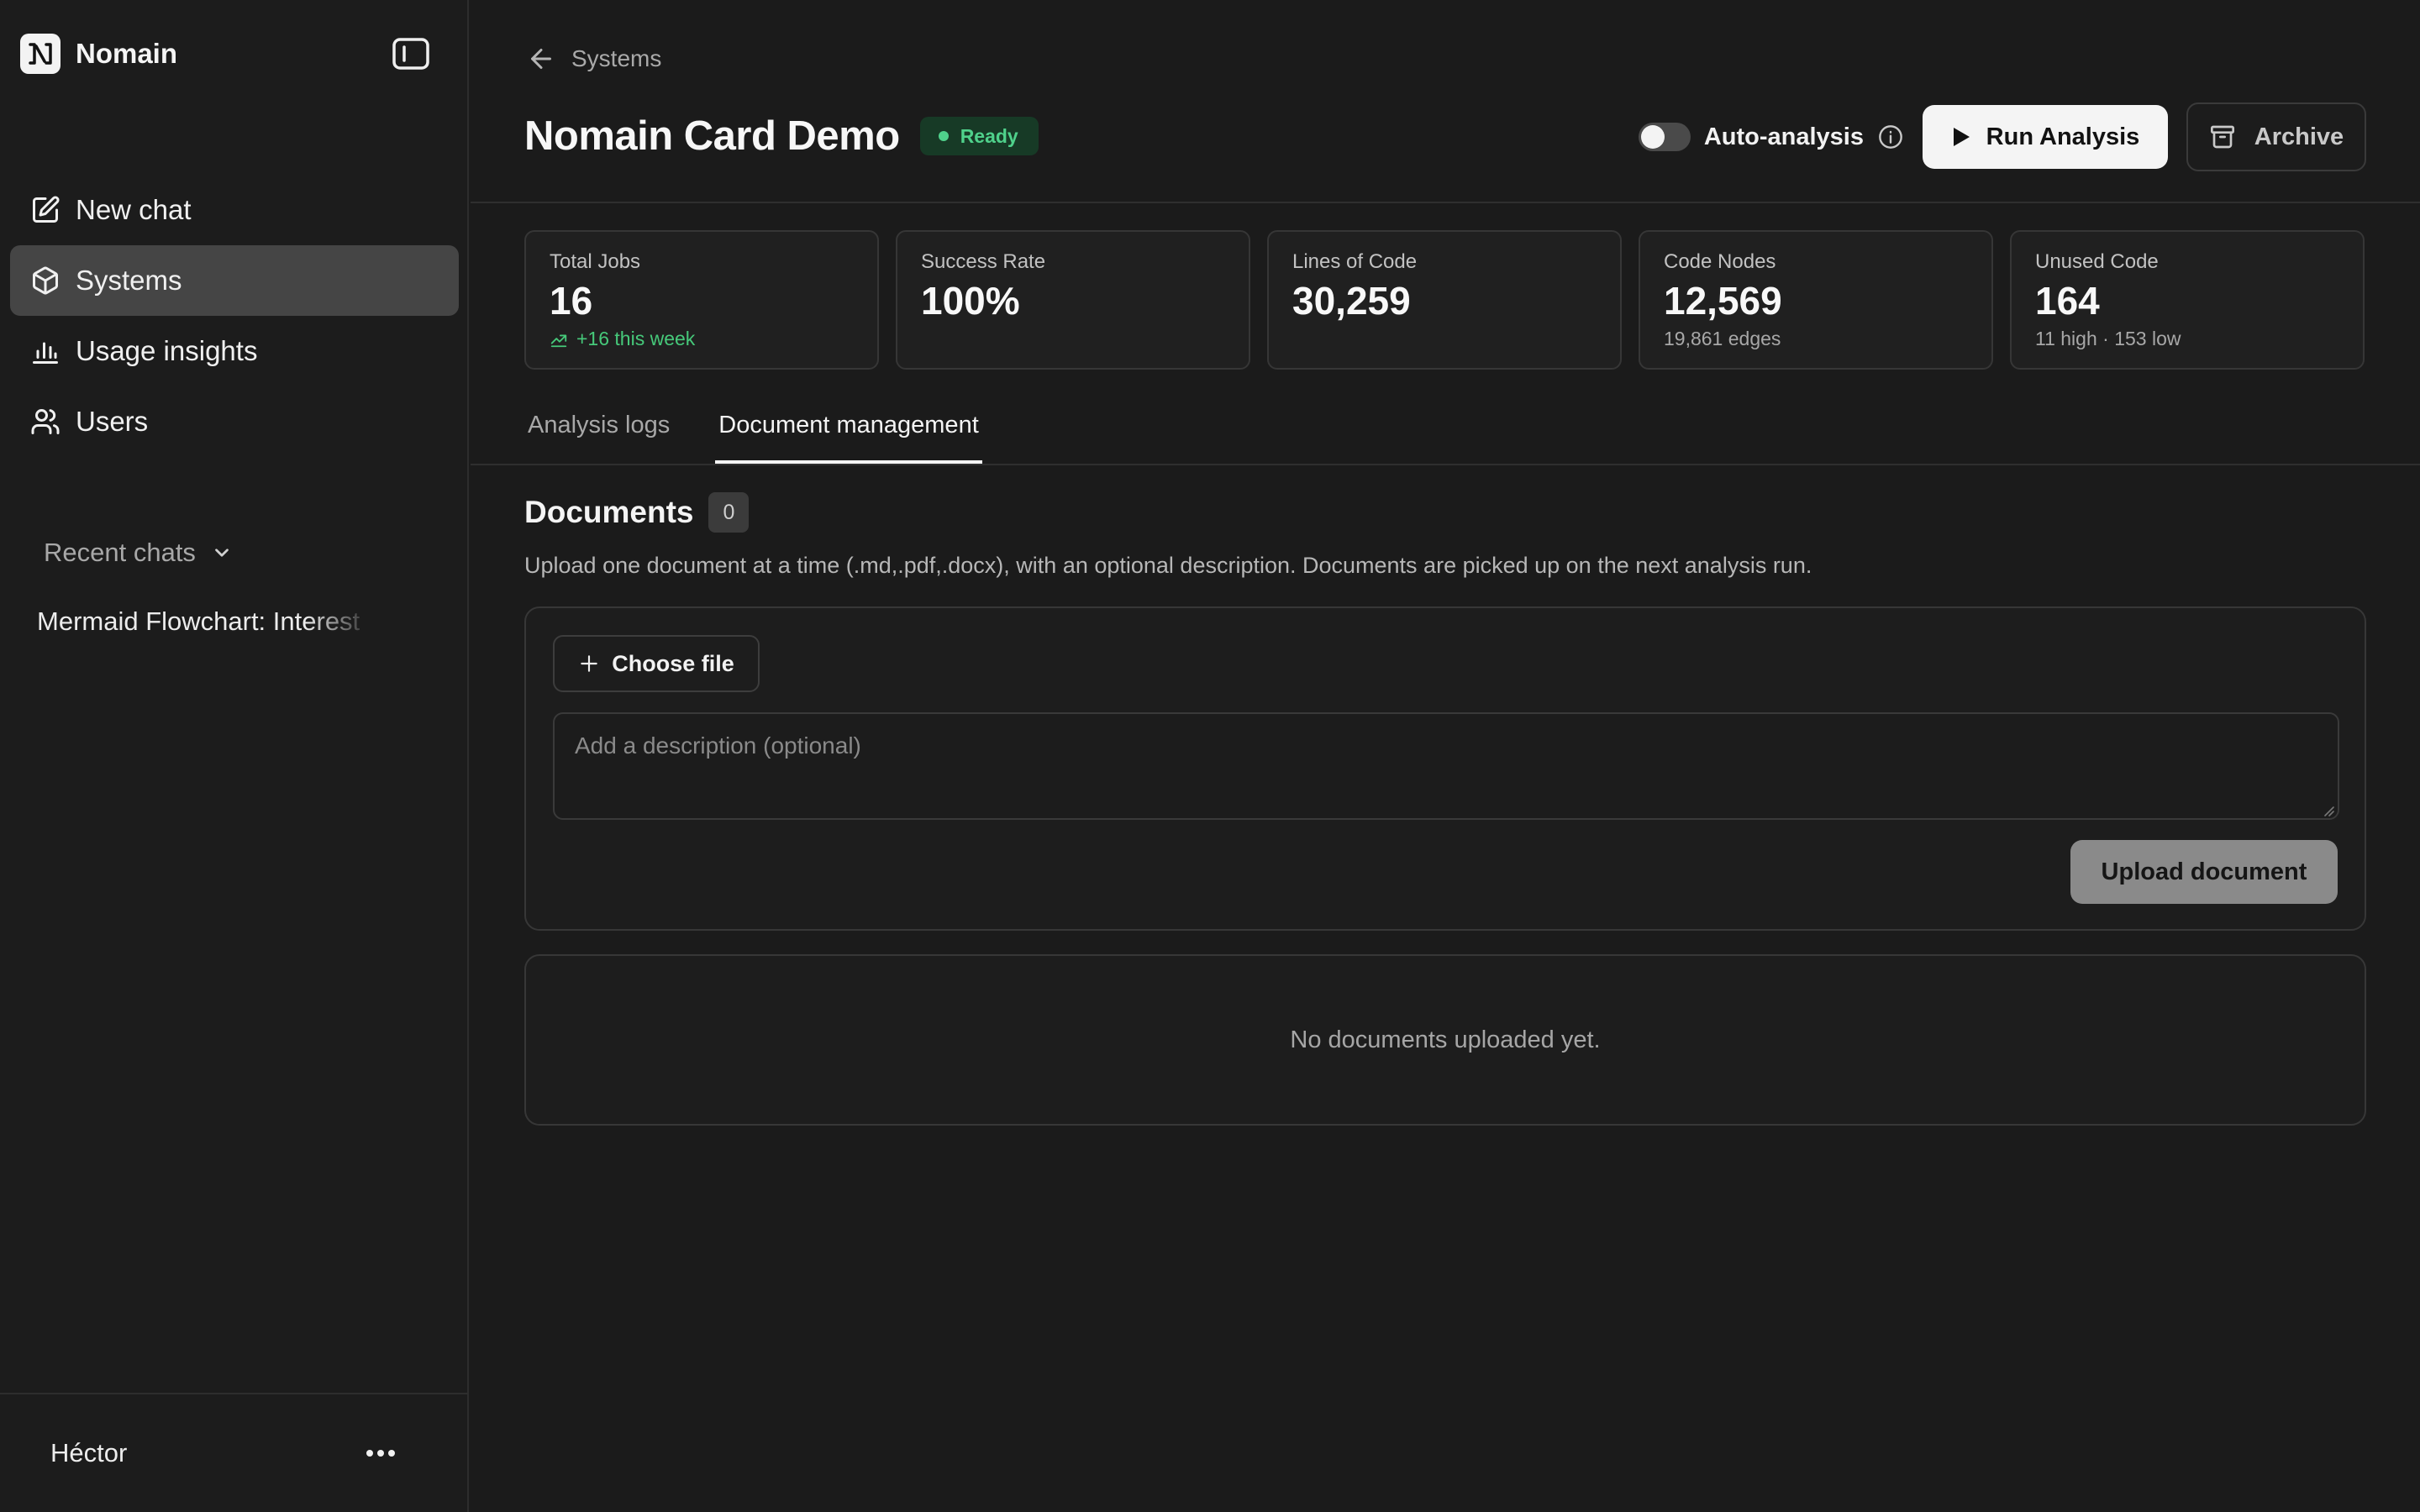 This screenshot has height=1512, width=2420. Describe the element at coordinates (88, 1453) in the screenshot. I see `user-name: Héctor` at that location.